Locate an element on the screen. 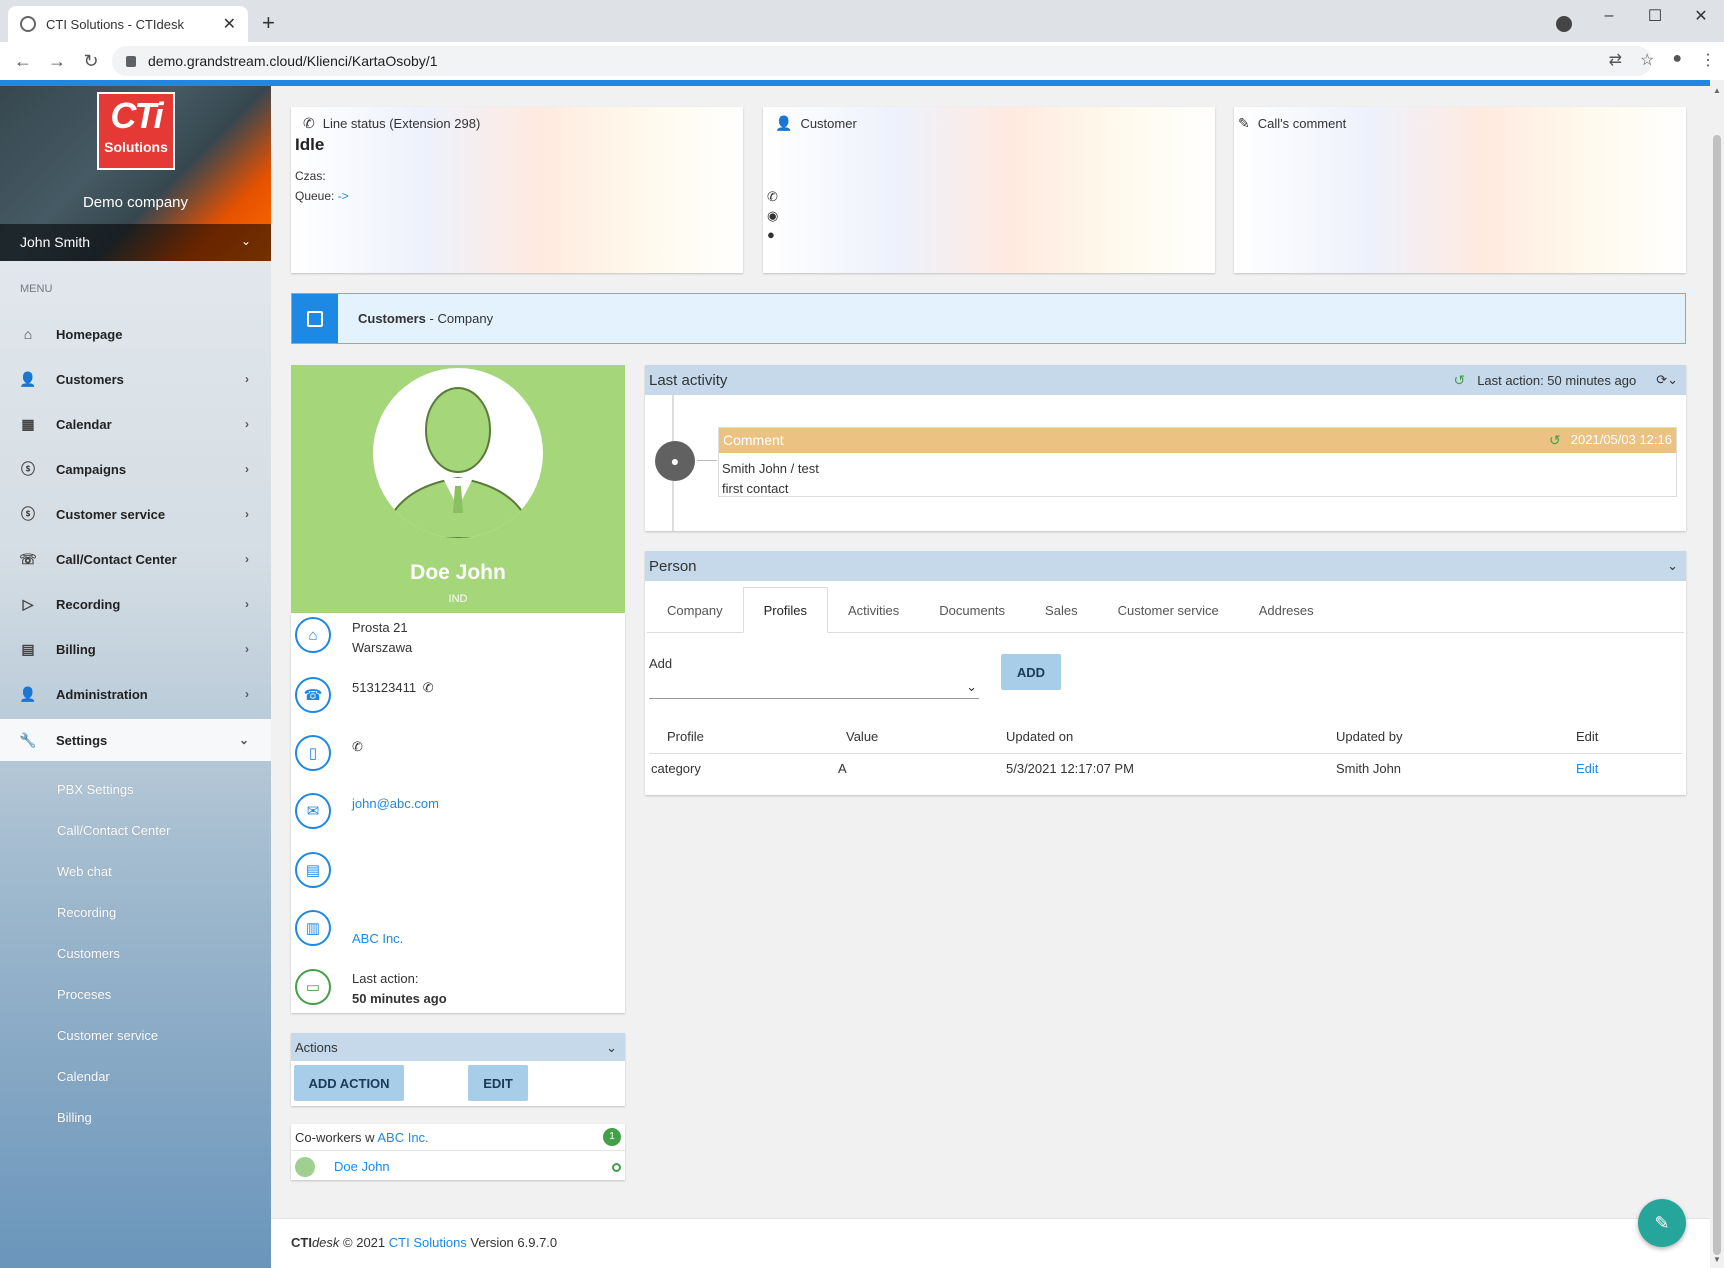 This screenshot has width=1724, height=1268. tab-search-icon is located at coordinates (1564, 24).